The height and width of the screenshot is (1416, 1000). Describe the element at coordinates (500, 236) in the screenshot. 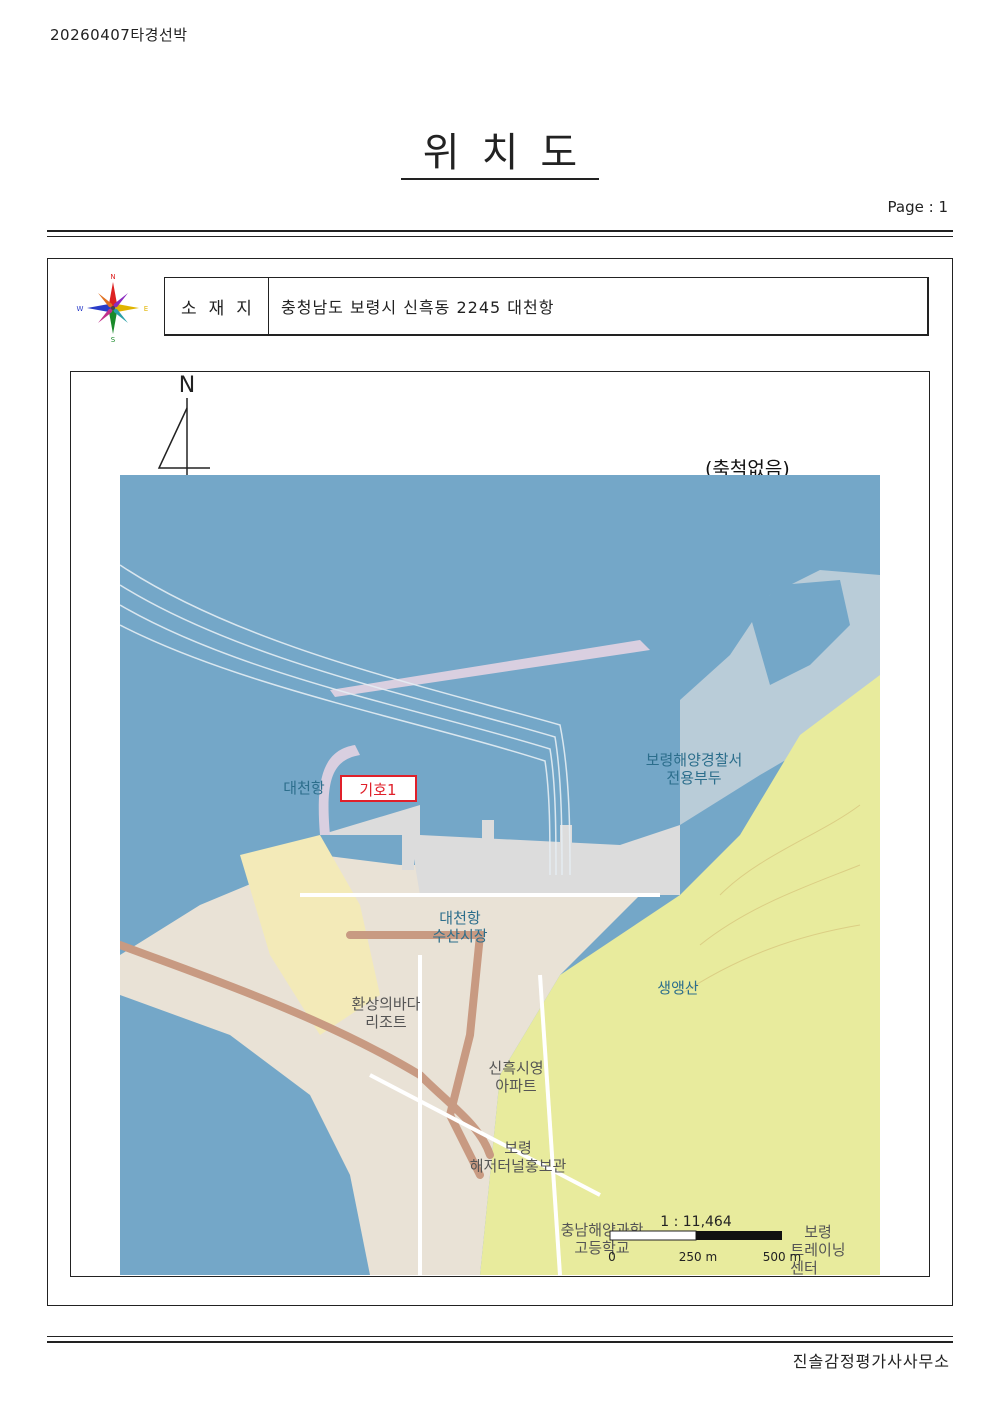

I see `top-rule-thin` at that location.